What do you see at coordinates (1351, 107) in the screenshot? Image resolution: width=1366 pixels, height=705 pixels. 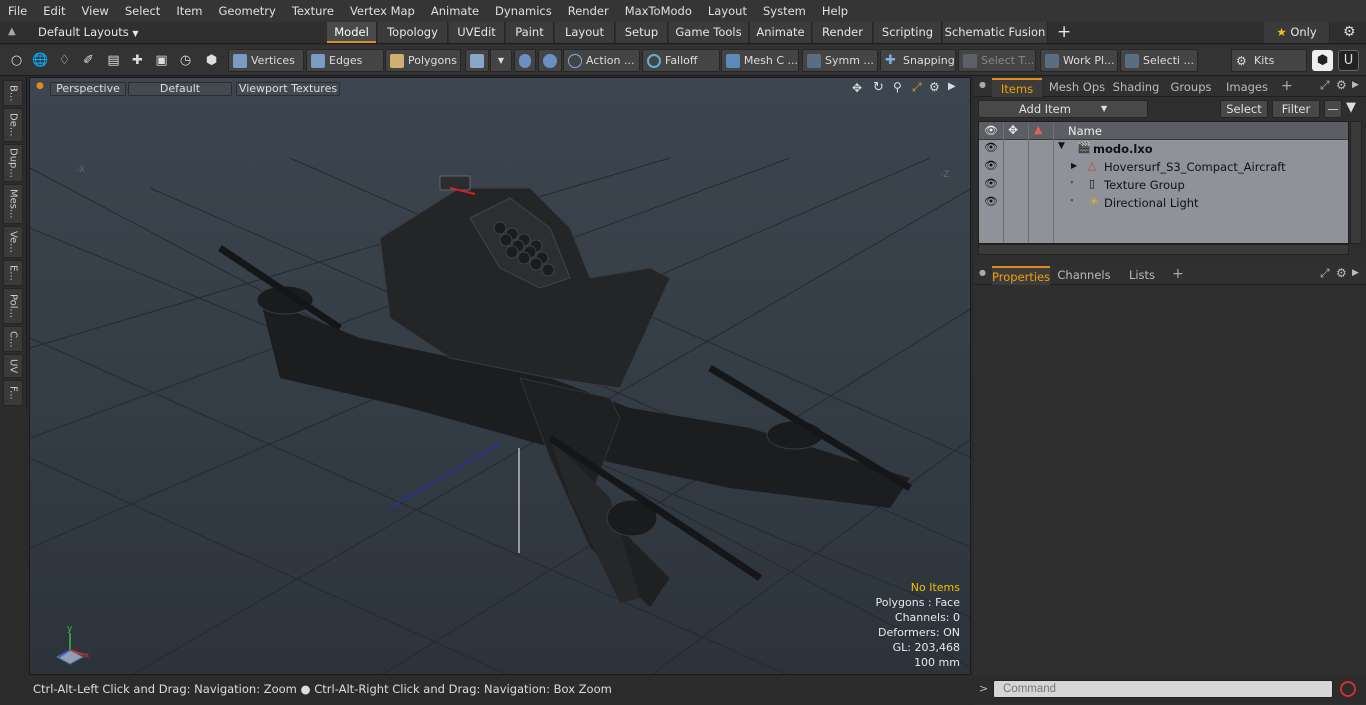 I see `funnel-icon: ▼` at bounding box center [1351, 107].